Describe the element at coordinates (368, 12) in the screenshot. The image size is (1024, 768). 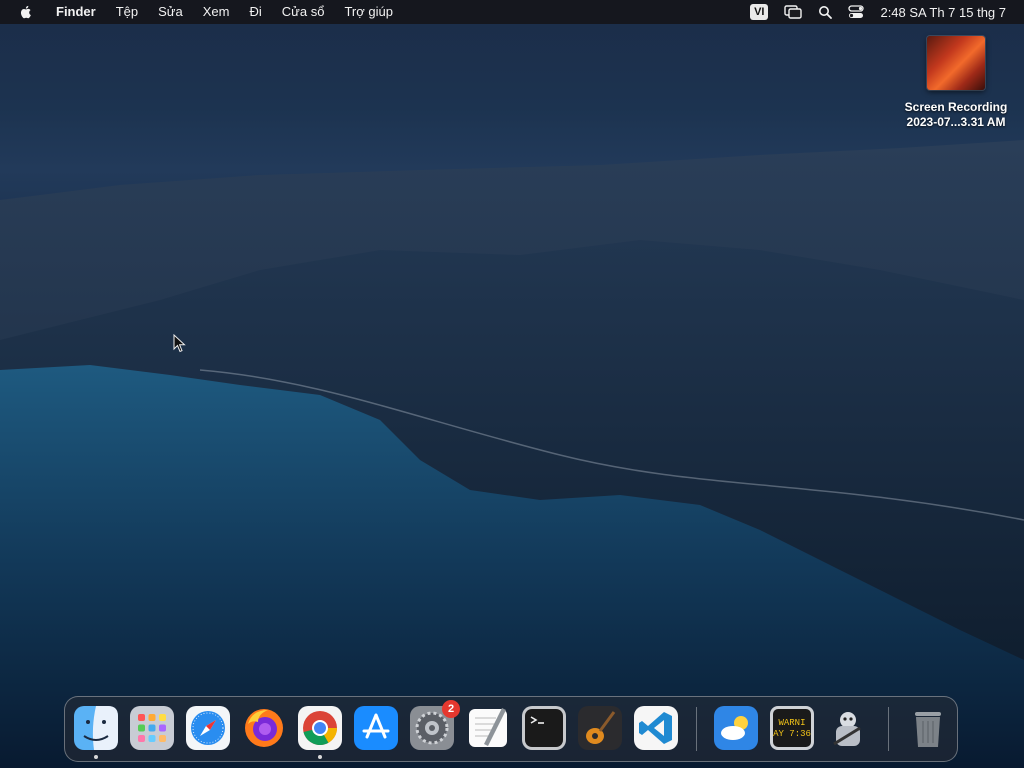
I see `menu-help: Trợ giúp` at that location.